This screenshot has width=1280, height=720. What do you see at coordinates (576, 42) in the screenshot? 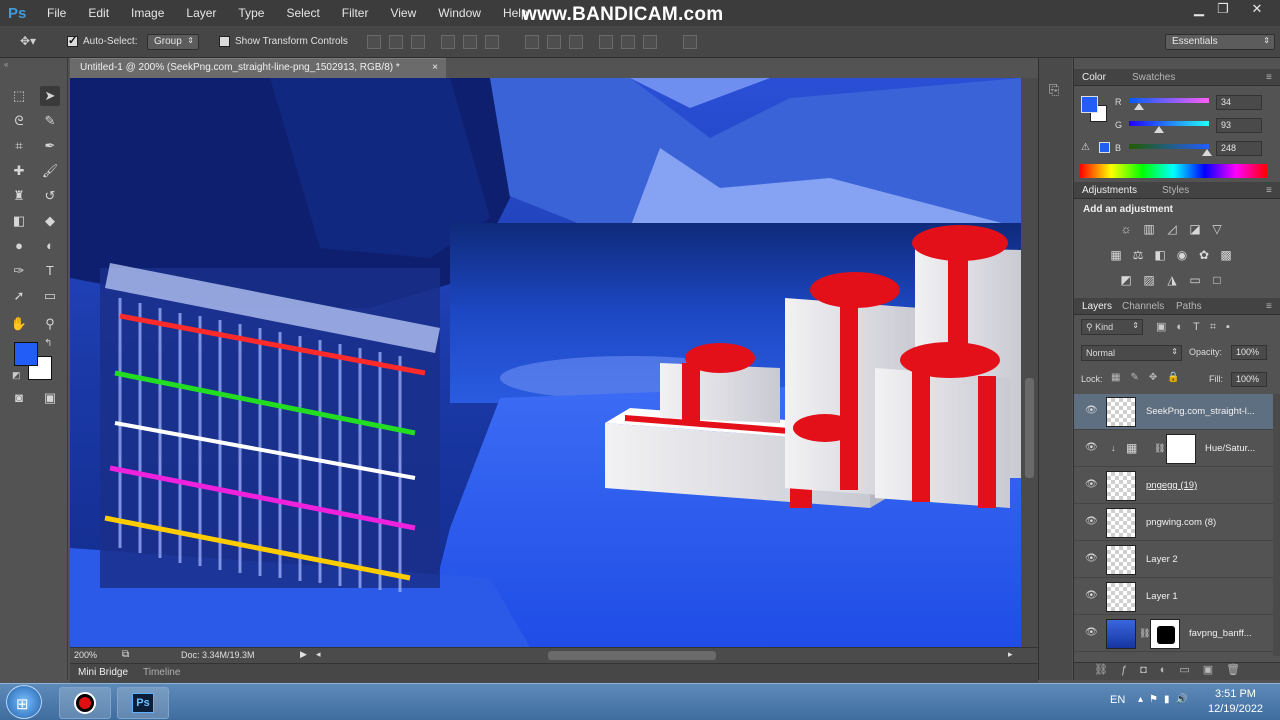
I see `distribute-bottom-icon` at bounding box center [576, 42].